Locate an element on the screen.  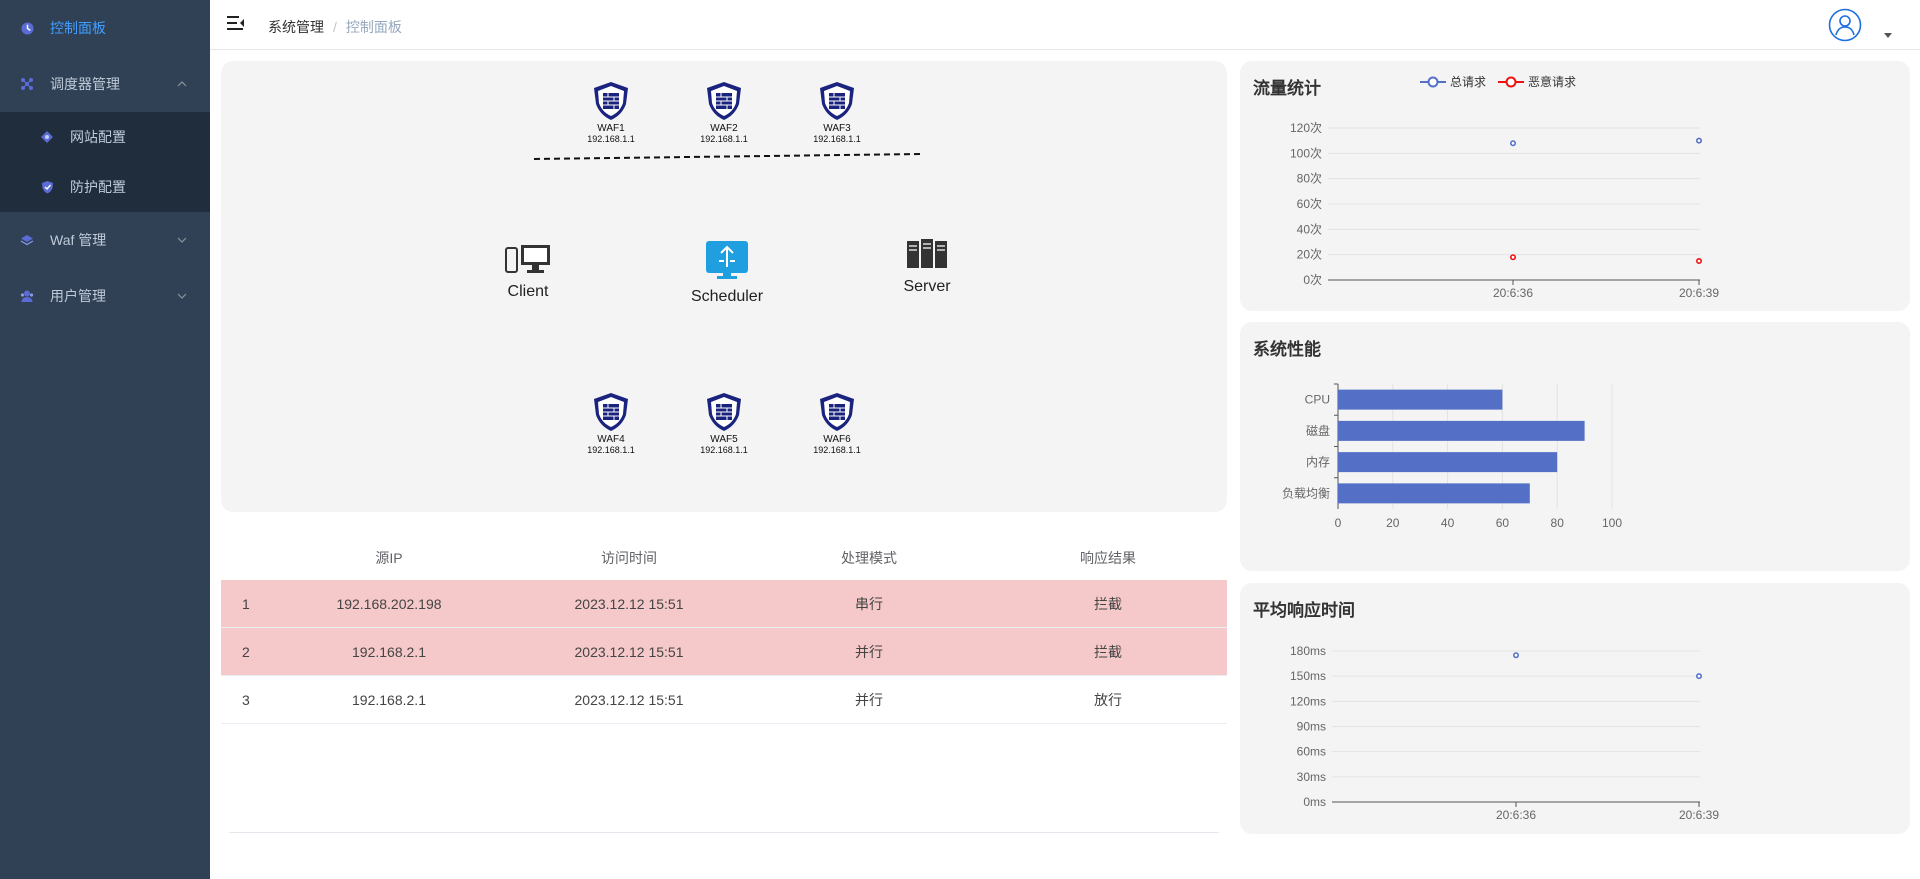
sidebar-item-dashboard: 控制面板 is located at coordinates (105, 28).